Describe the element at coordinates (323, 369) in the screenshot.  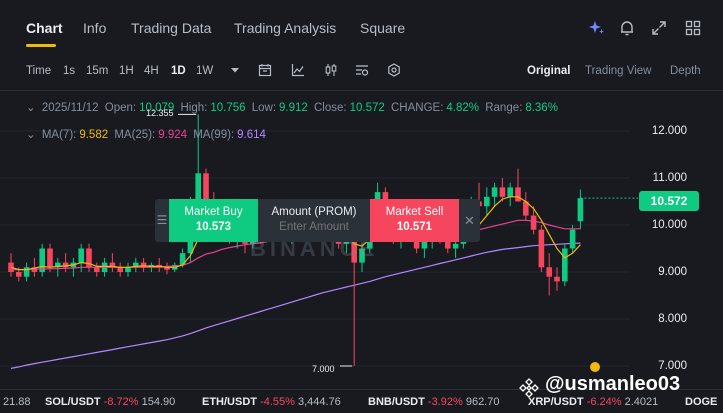
I see `low-marker-label: 7.000` at that location.